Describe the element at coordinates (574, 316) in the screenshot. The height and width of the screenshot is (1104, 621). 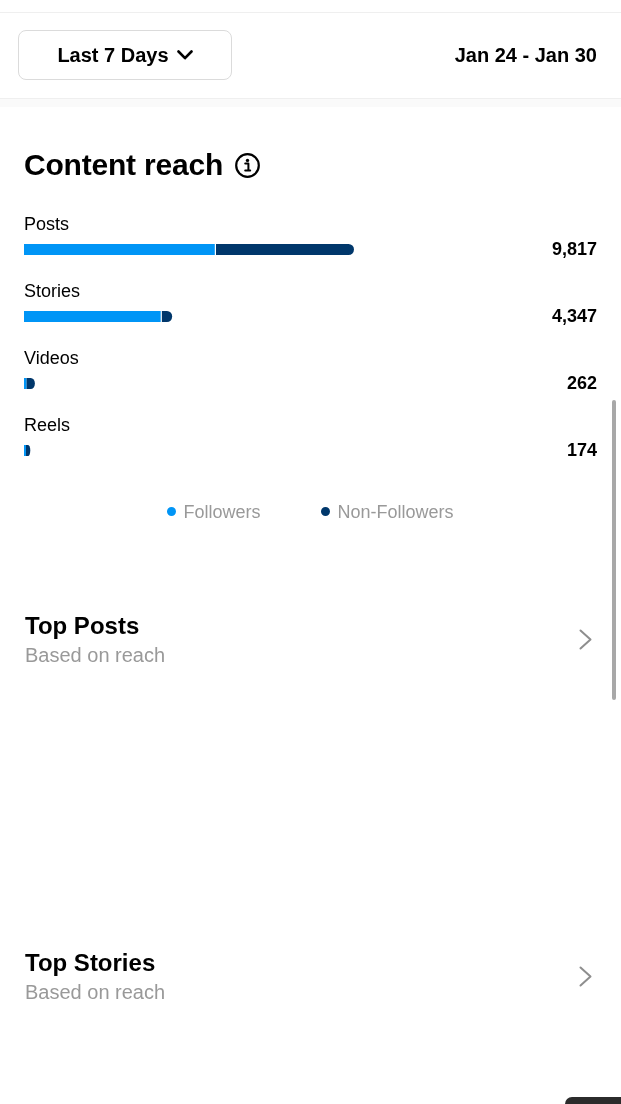
I see `reach-value: 4,347` at that location.